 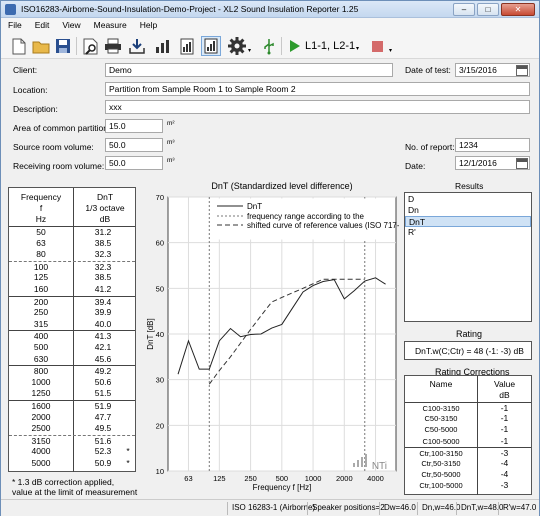 I want to click on receiving-volume-label: Receiving room volume:, so click(x=59, y=166).